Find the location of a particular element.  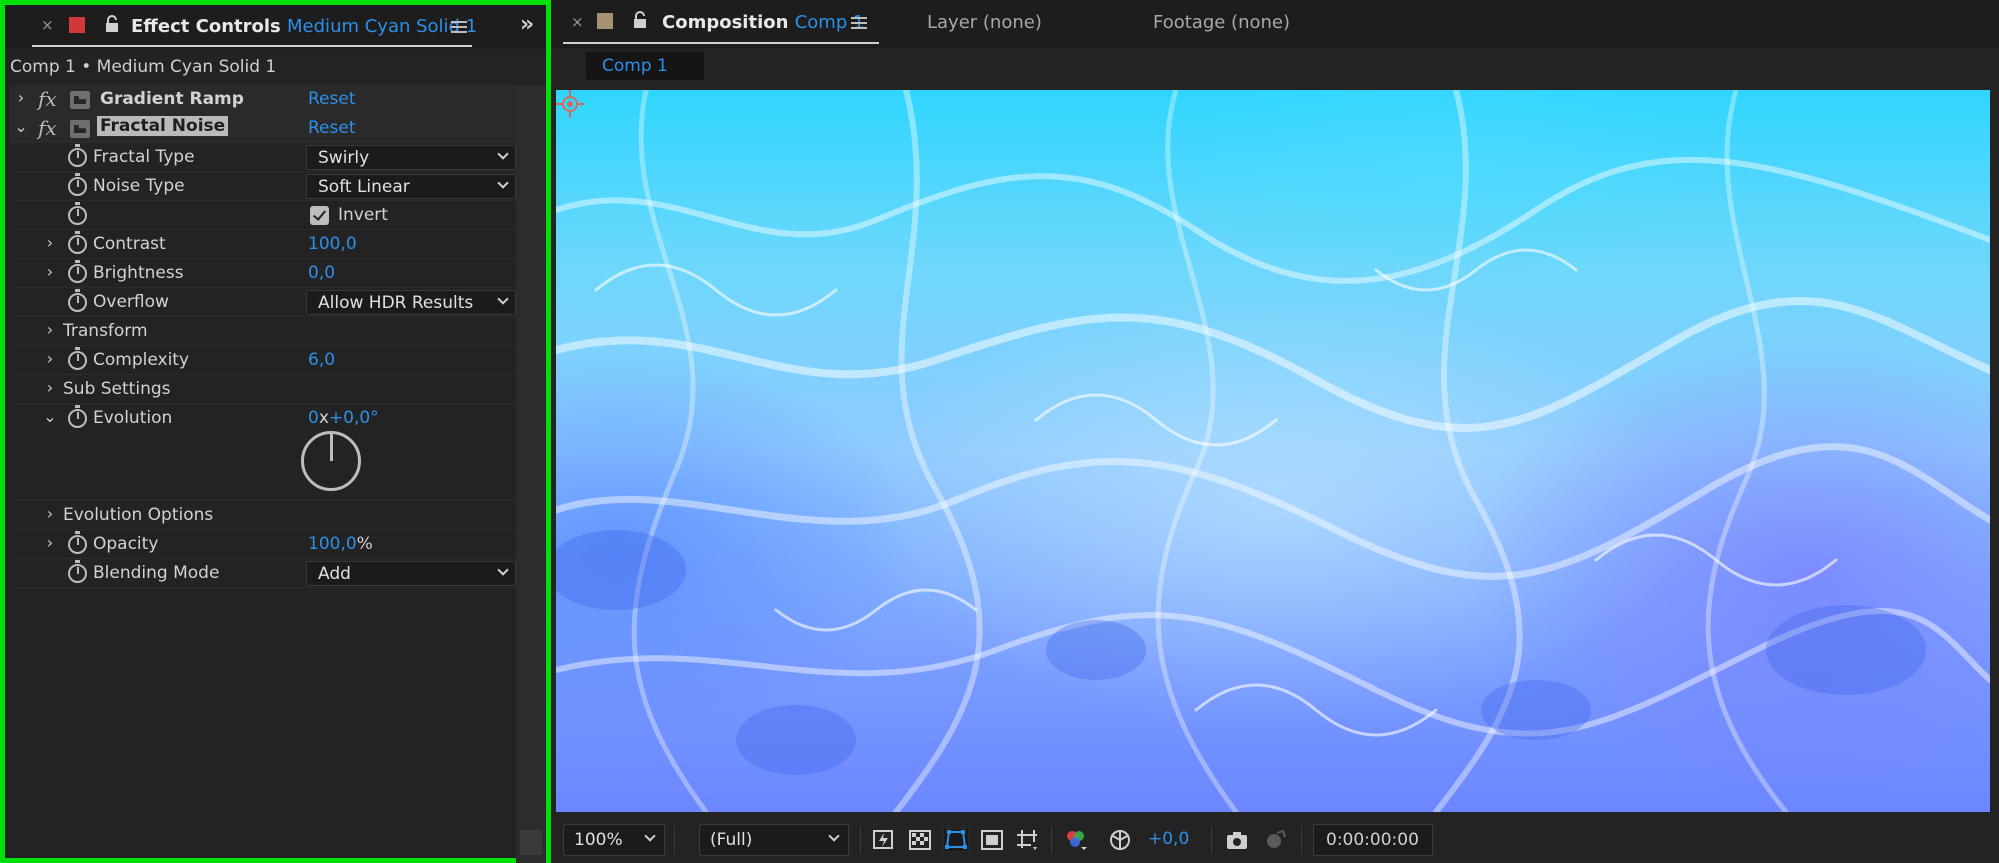

zoom-dropdown: 100% is located at coordinates (614, 840).